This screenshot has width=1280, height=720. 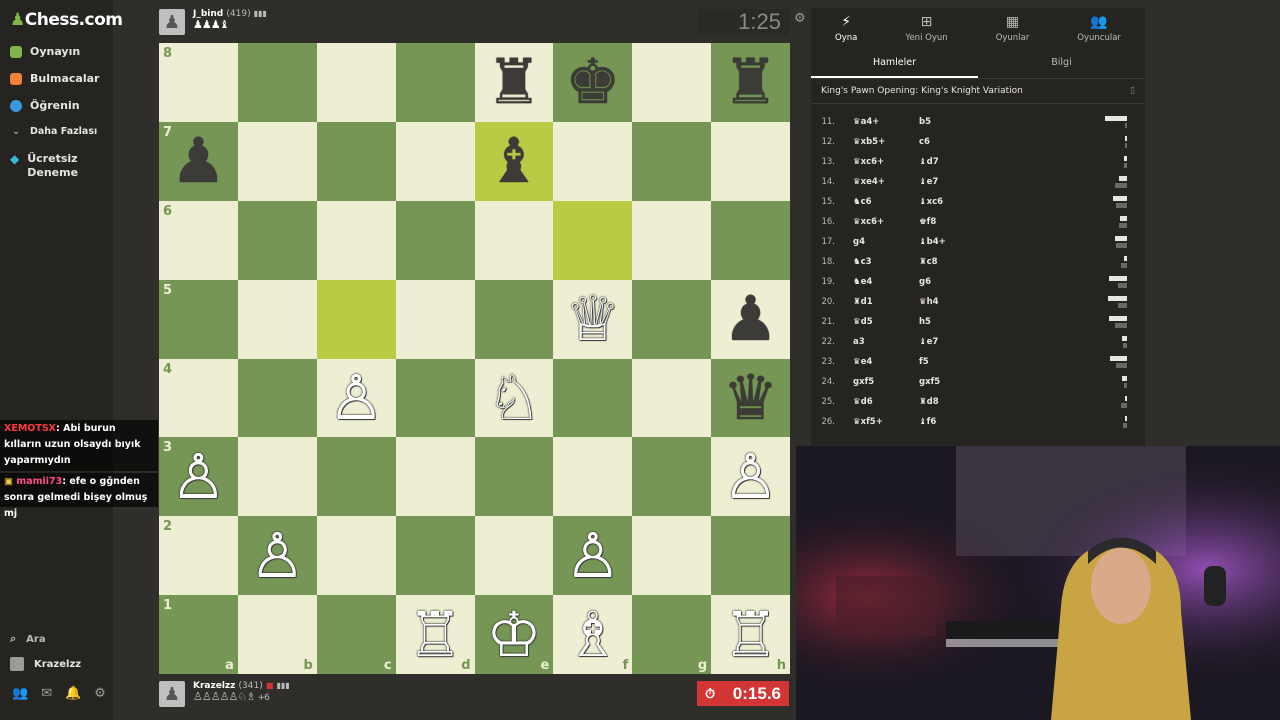 What do you see at coordinates (172, 694) in the screenshot?
I see `player-avatar: ♟` at bounding box center [172, 694].